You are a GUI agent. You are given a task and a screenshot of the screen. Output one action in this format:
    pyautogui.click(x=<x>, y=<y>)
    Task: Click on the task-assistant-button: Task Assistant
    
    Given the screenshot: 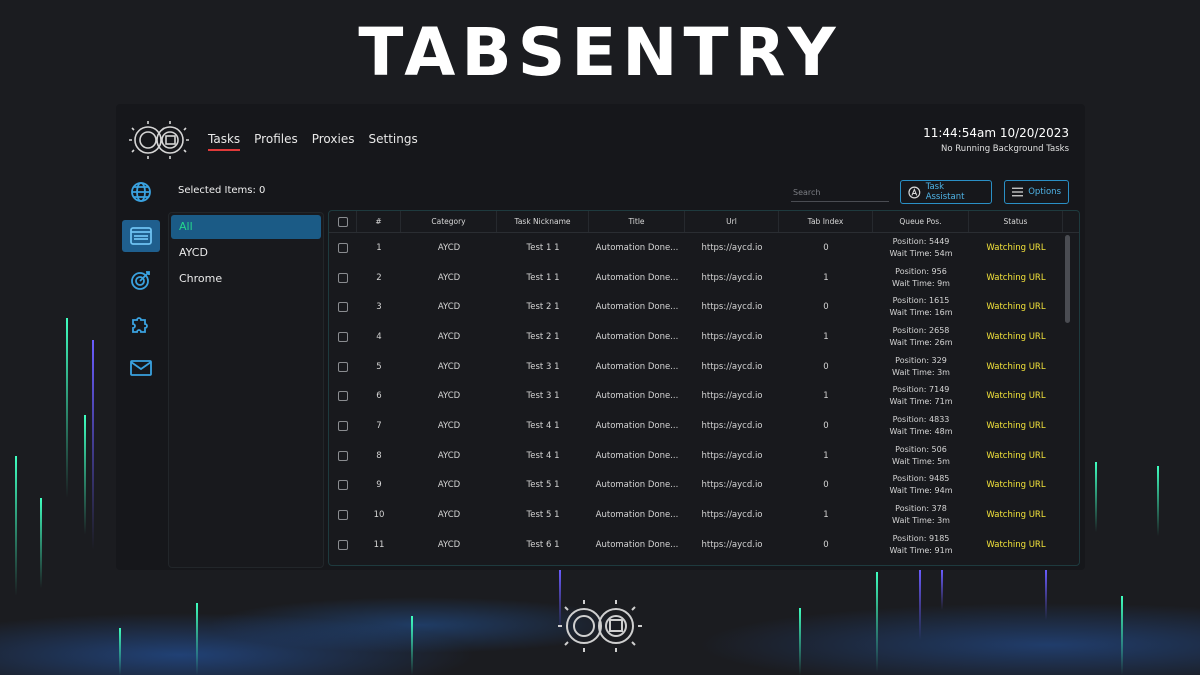 What is the action you would take?
    pyautogui.click(x=946, y=192)
    